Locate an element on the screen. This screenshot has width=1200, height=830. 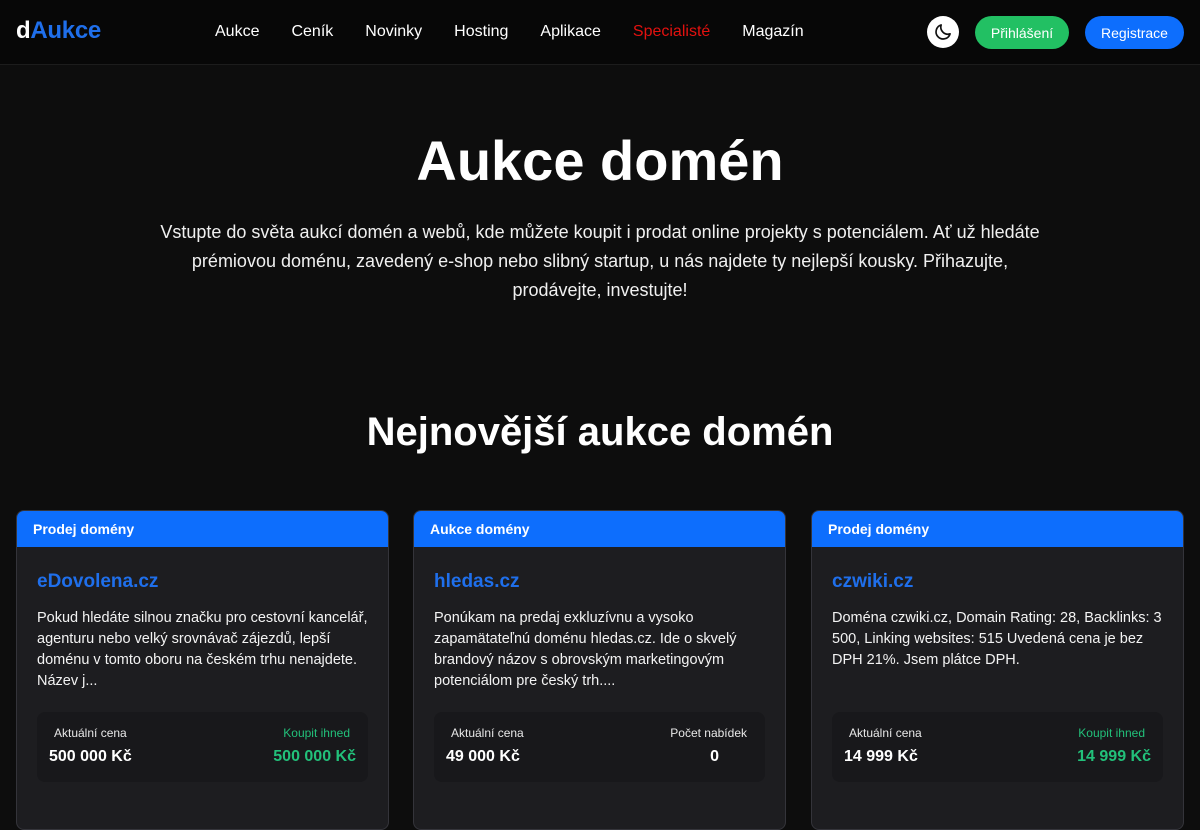
price-box: Aktuální cena 49 000 Kč Počet nabídek 0 is located at coordinates (599, 747).